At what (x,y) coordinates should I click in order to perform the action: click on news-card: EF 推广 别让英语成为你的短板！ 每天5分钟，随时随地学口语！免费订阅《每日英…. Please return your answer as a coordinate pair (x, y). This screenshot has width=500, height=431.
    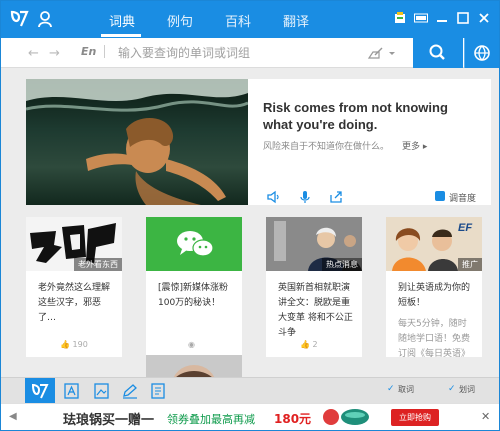
    Looking at the image, I should click on (434, 288).